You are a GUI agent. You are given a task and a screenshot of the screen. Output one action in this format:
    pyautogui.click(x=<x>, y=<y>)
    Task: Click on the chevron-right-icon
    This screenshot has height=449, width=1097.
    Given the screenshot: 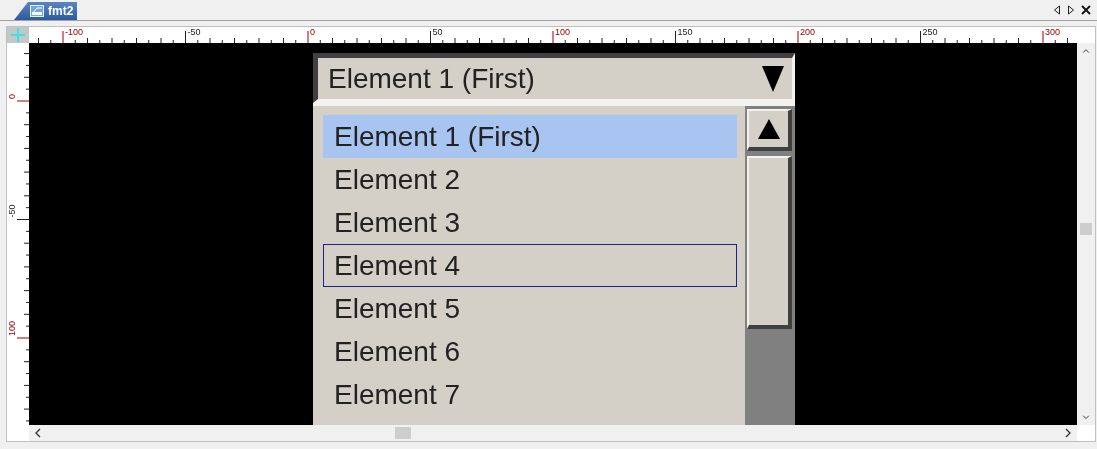 What is the action you would take?
    pyautogui.click(x=1068, y=433)
    